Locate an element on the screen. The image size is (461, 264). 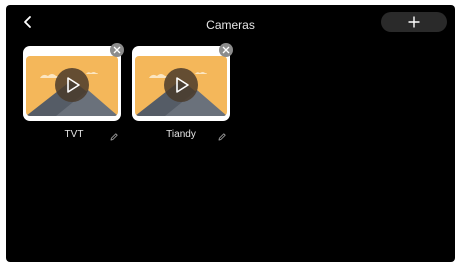
camera-card-tvt is located at coordinates (73, 82).